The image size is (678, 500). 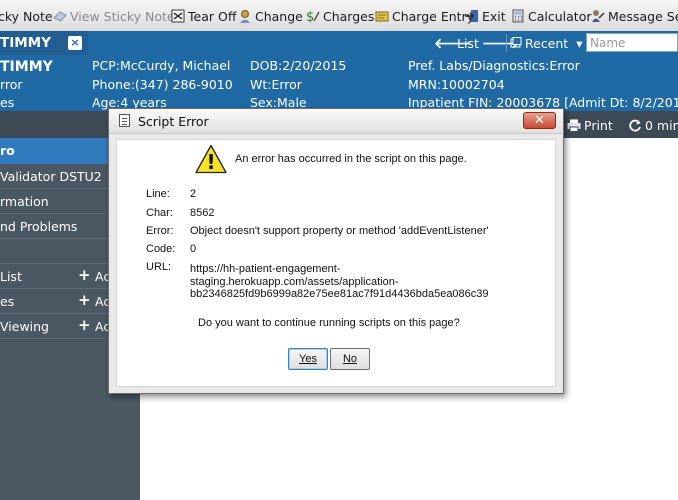 What do you see at coordinates (117, 16) in the screenshot?
I see `view-sticky-notes-button: View Sticky Notes` at bounding box center [117, 16].